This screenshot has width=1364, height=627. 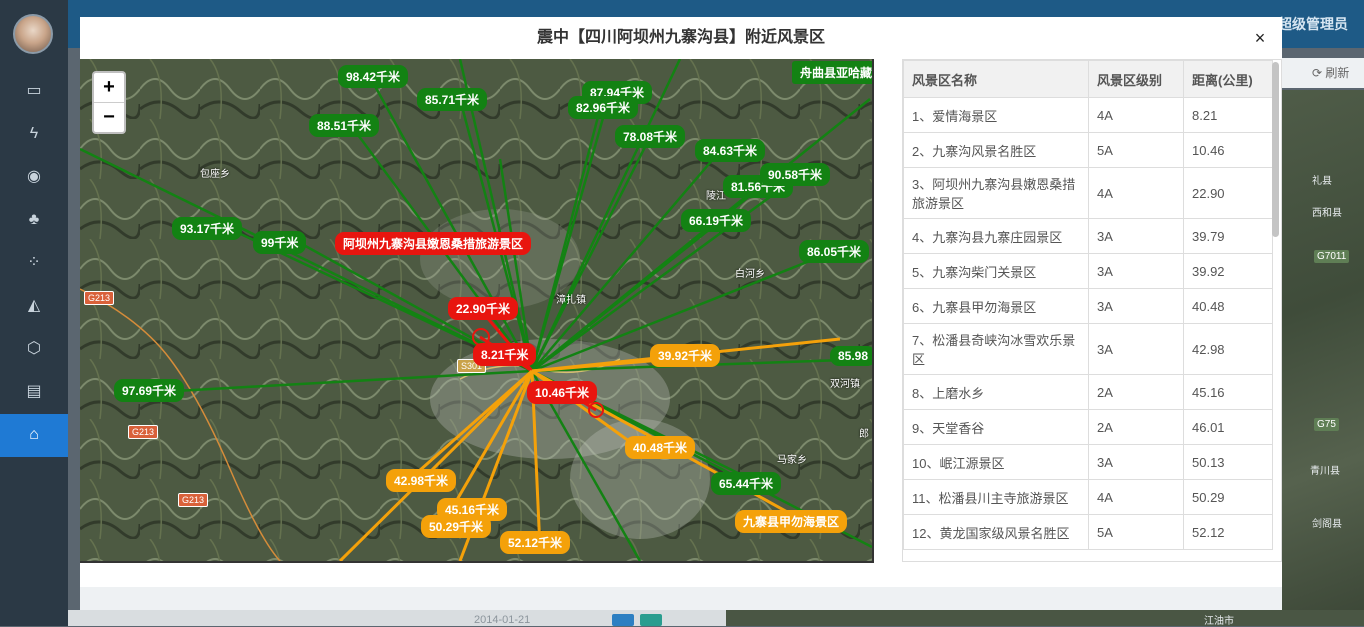 I want to click on table-row: 6、九寨县甲勿海景区 3A 40.48, so click(x=1088, y=306).